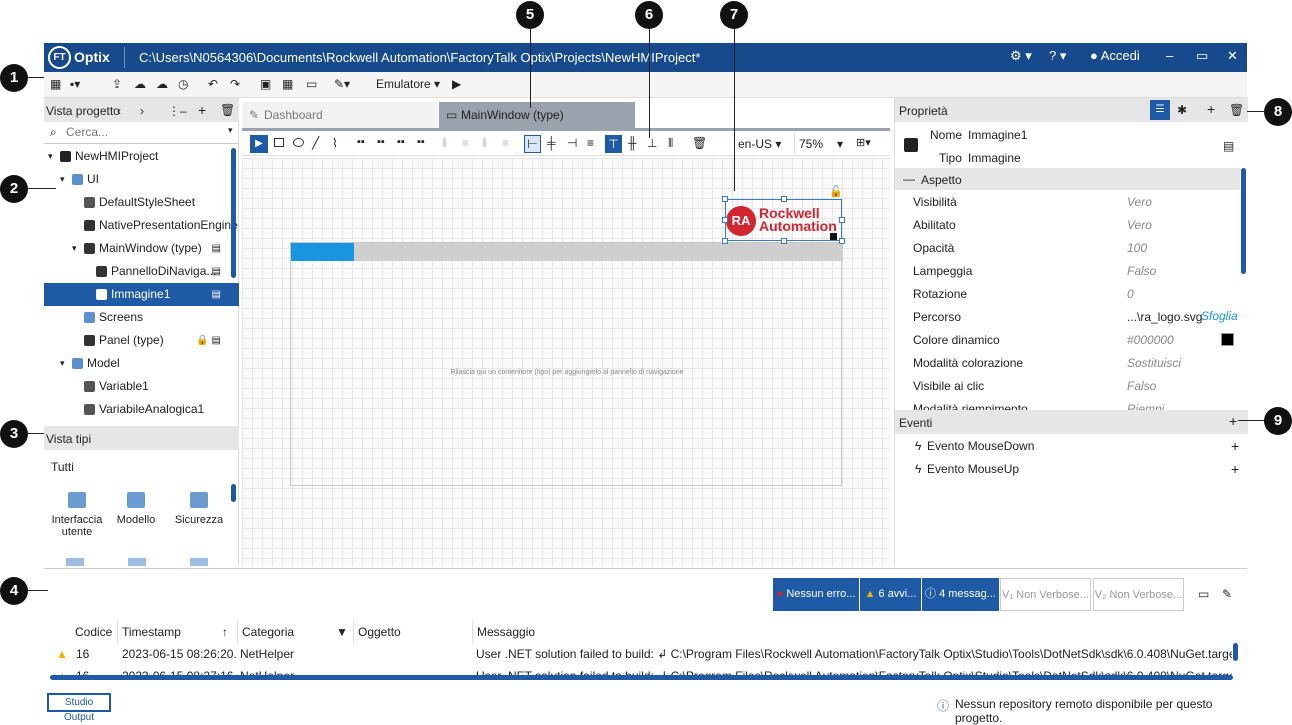 Image resolution: width=1292 pixels, height=725 pixels. I want to click on align-middle-icon: ≡, so click(590, 143).